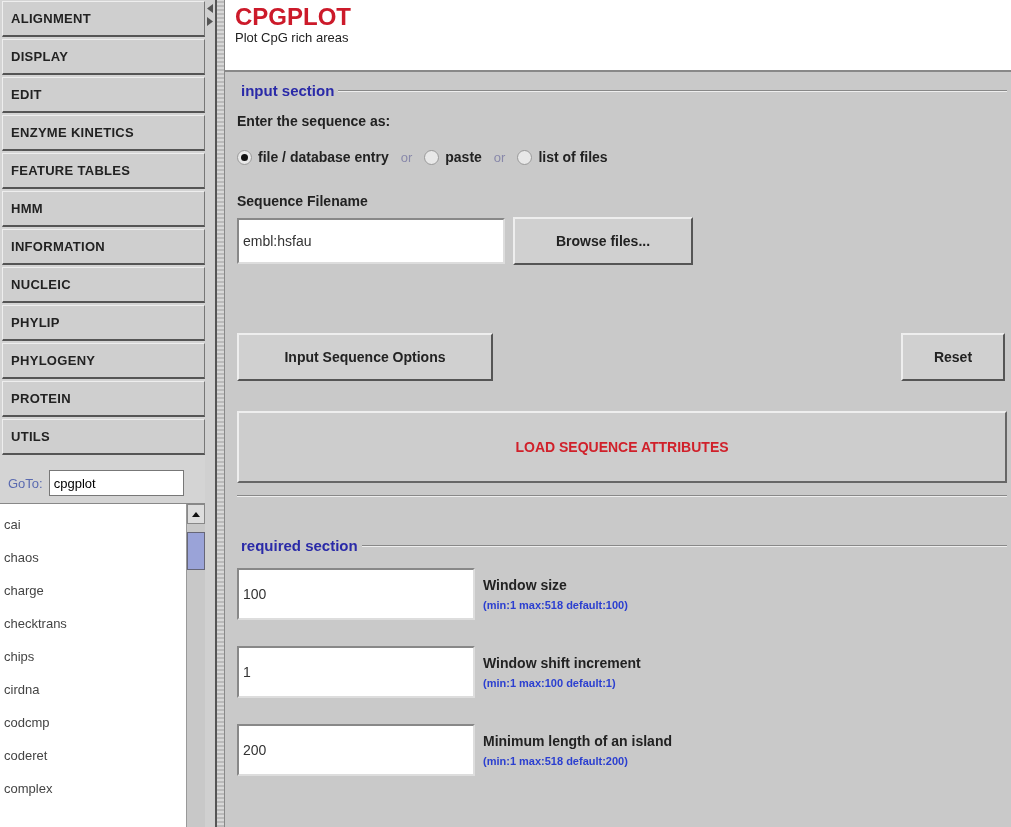 The image size is (1011, 827). Describe the element at coordinates (103, 19) in the screenshot. I see `category-button: ALIGNMENT` at that location.